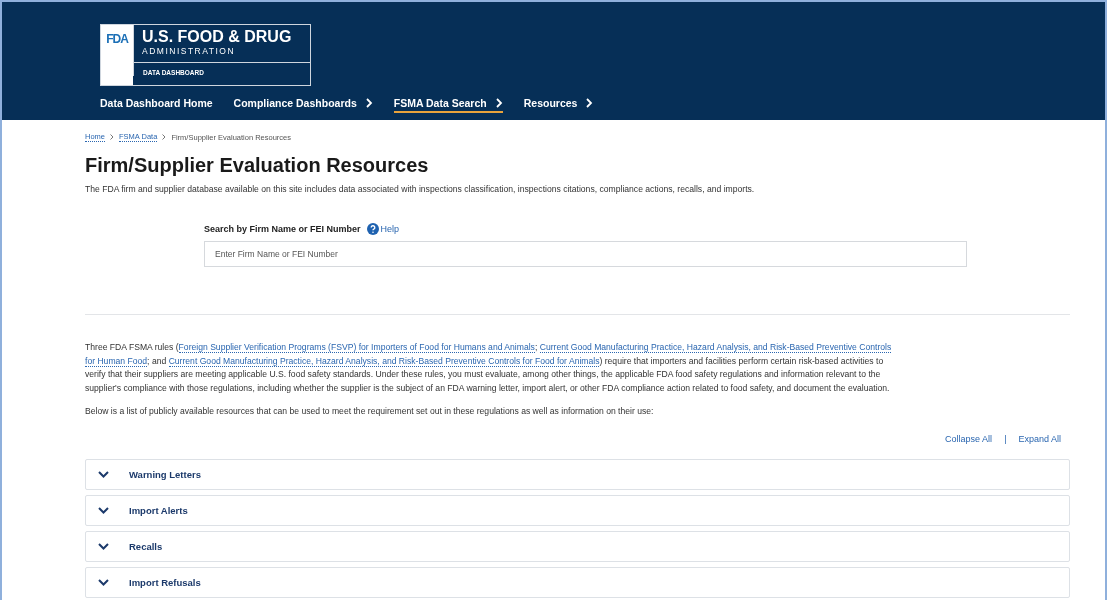 This screenshot has width=1107, height=600. What do you see at coordinates (489, 368) in the screenshot?
I see `intro-paragraph: Three FDA FSMA rules (Foreign Supplier Verification Programs (FSVP) for Importers of Food for Humans and Animals; Current Good Manufacturing Practice, Hazard Analysis, and Risk-Based Preventive Controls for Human Food; and Current Good Manufacturing Practice, Hazard Analysis, and Risk-Based Preventive Controls for Food for Animals) require that importers and facilities perform certain risk-based activities to verify that their suppliers are meeting applicable U.S. food safety standards. Under these rules, you must evaluate, among other things, the applicable FDA food safety regulations and information relevant to the supplier's compliance with those regulations, including whether the supplier is the subject of an FDA warning letter, import alert, or other FDA compliance action related to food safety, and document the evaluation.` at bounding box center [489, 368].